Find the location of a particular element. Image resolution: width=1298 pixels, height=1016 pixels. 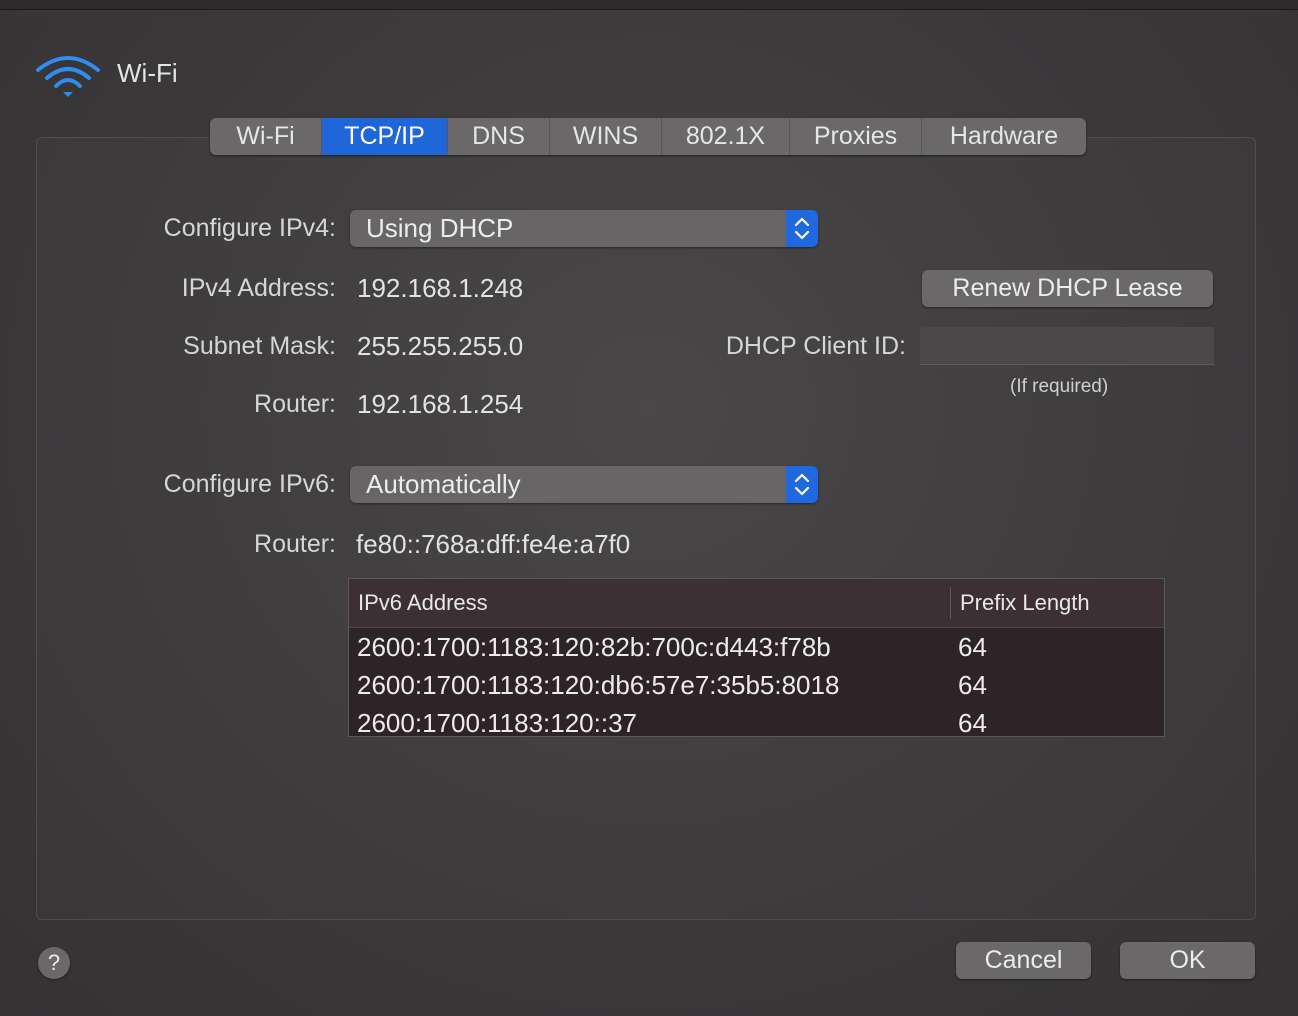

help-button: ? is located at coordinates (54, 963).